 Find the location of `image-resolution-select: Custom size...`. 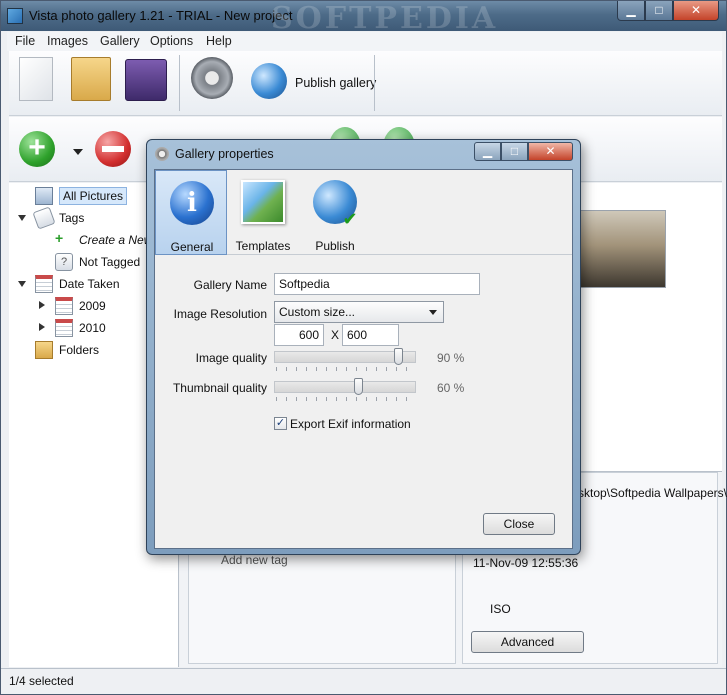

image-resolution-select: Custom size... is located at coordinates (359, 312).